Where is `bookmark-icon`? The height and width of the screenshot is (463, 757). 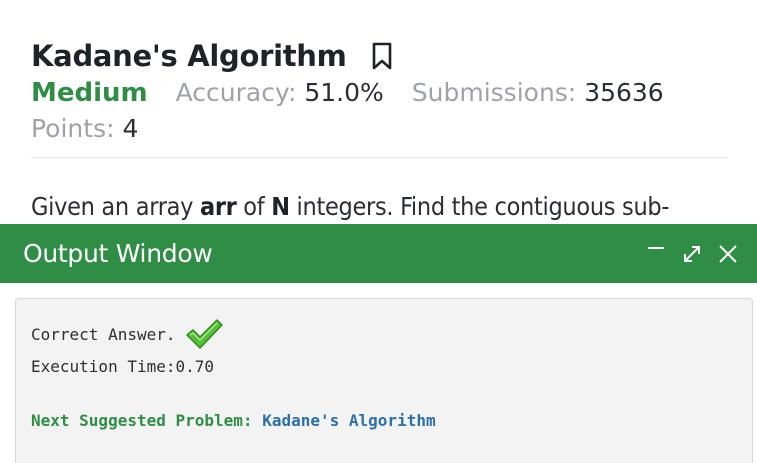
bookmark-icon is located at coordinates (382, 56).